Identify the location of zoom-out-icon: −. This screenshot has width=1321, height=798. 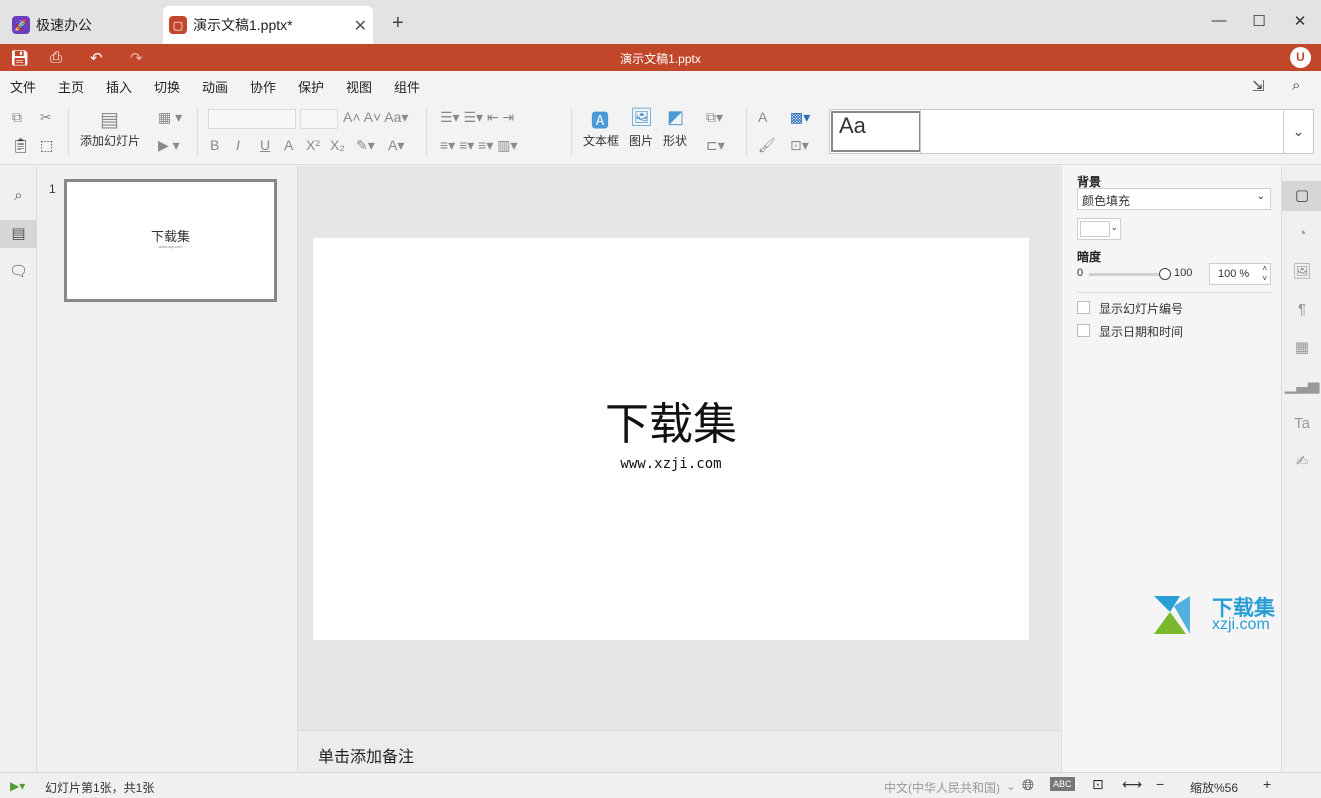
(1160, 784).